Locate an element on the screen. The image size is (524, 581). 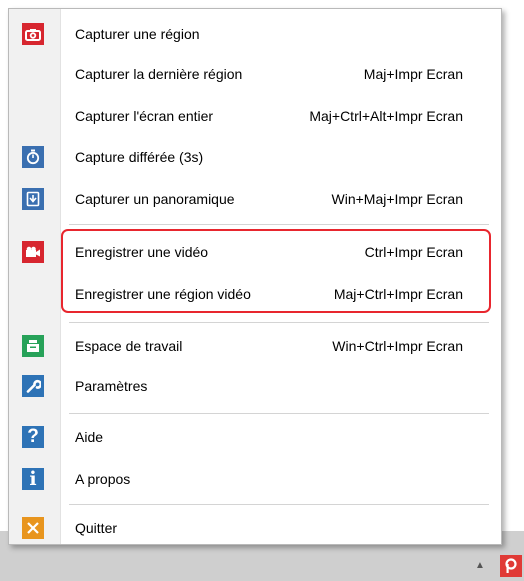
chevron-up-icon: ▲ is located at coordinates (480, 565).